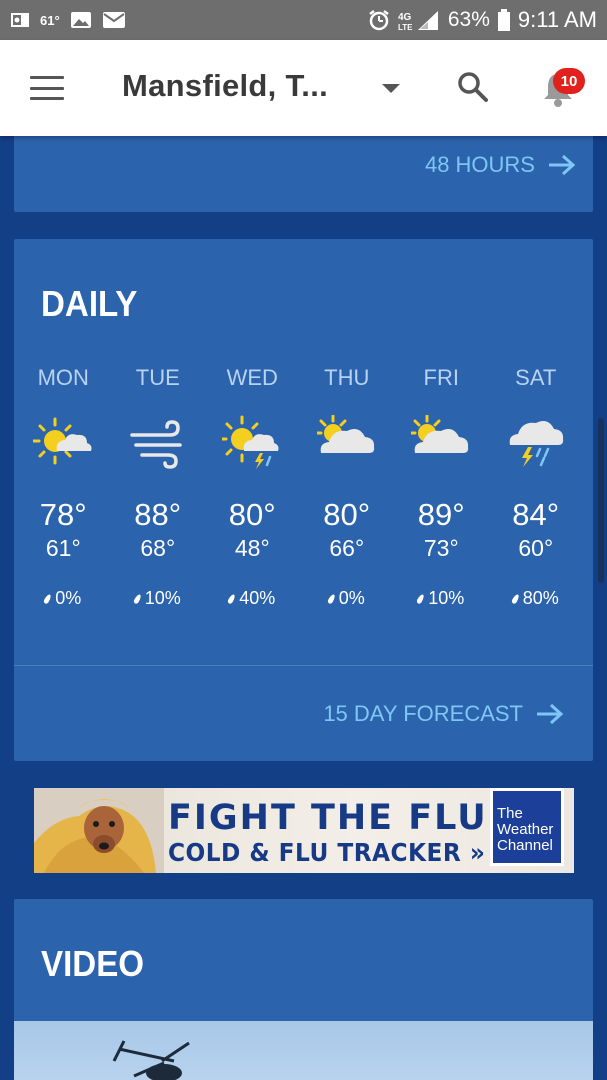 This screenshot has width=607, height=1080. What do you see at coordinates (303, 1050) in the screenshot?
I see `video-thumbnail` at bounding box center [303, 1050].